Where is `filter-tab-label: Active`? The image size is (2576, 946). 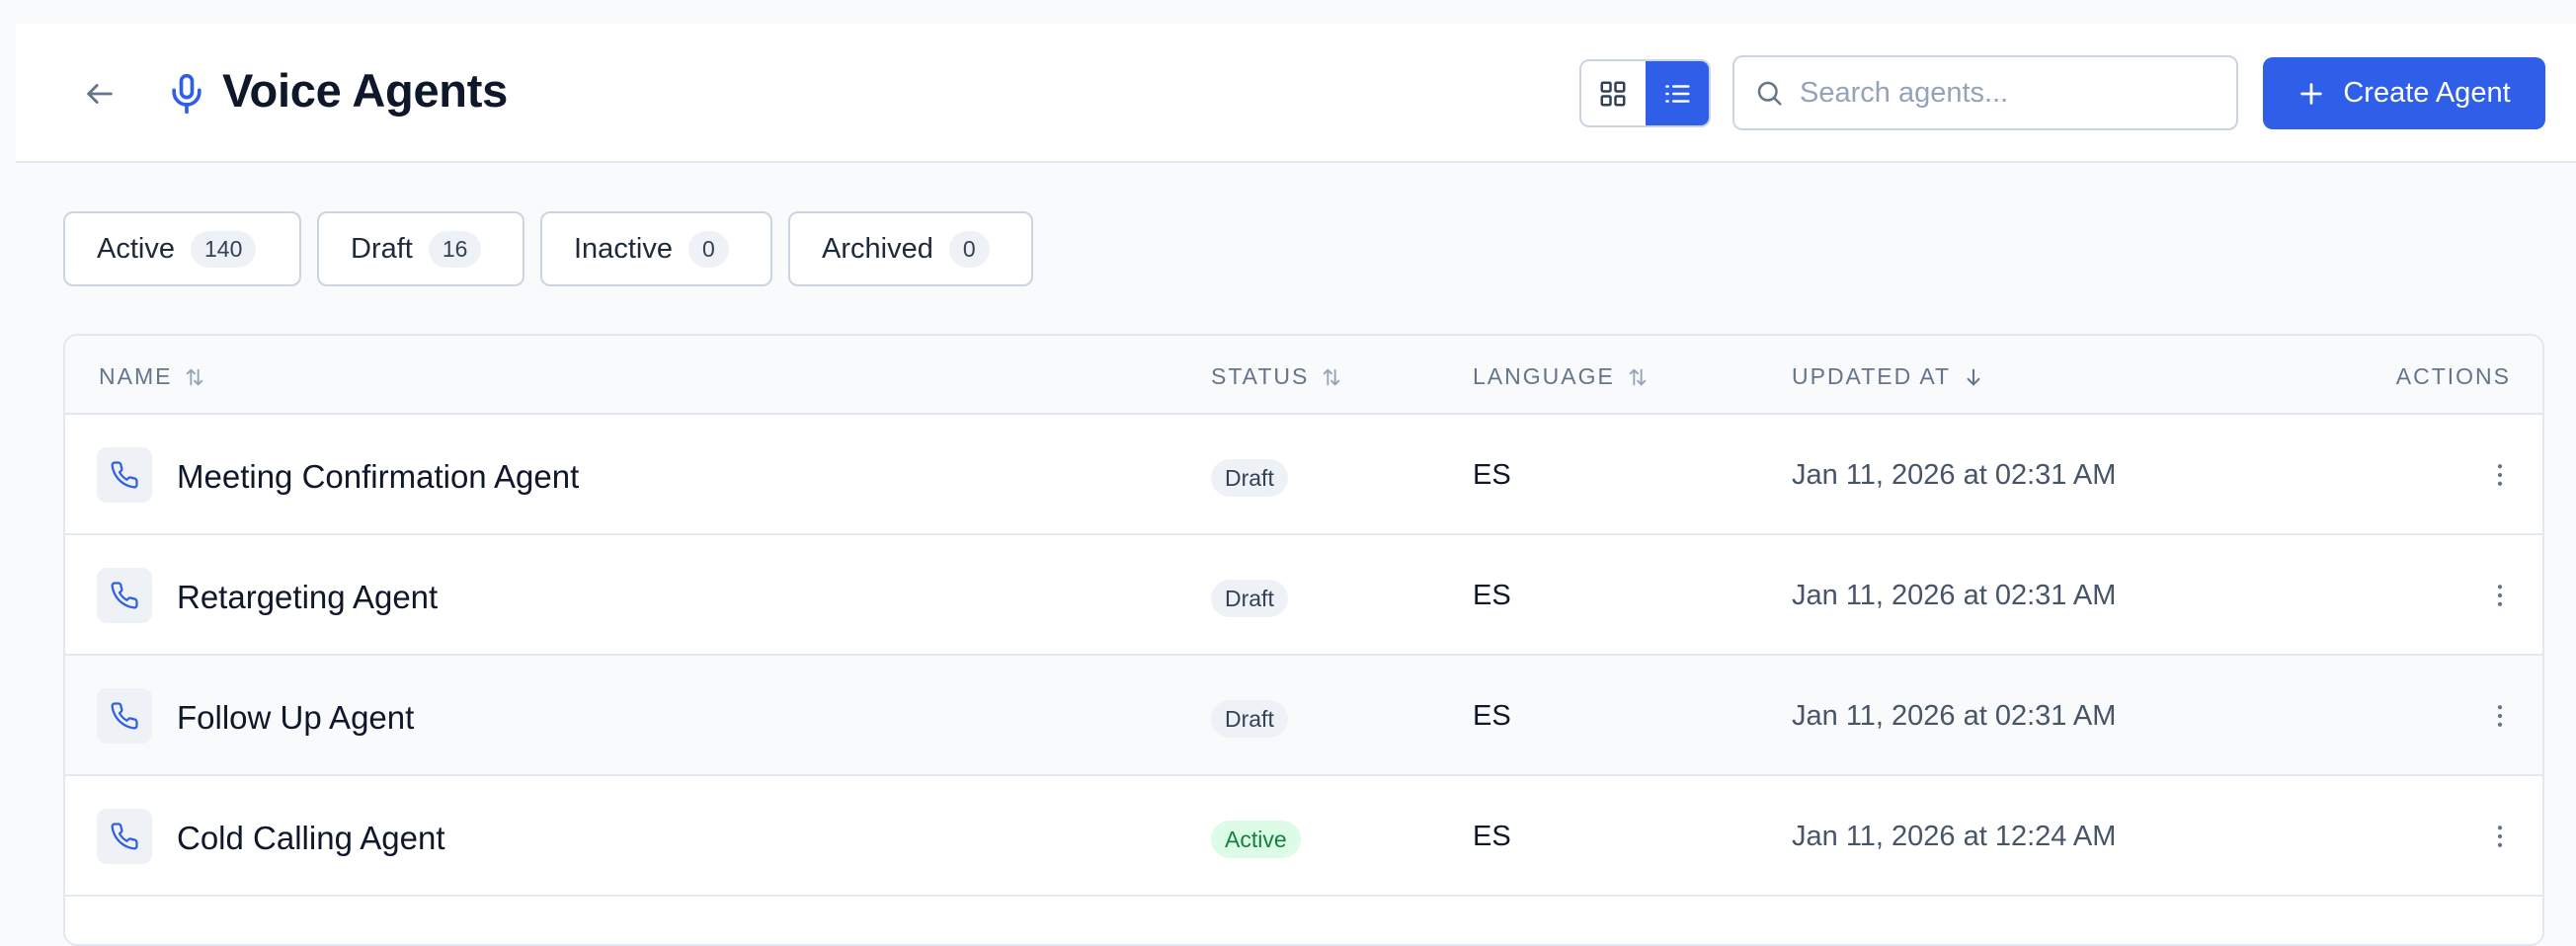 filter-tab-label: Active is located at coordinates (136, 248).